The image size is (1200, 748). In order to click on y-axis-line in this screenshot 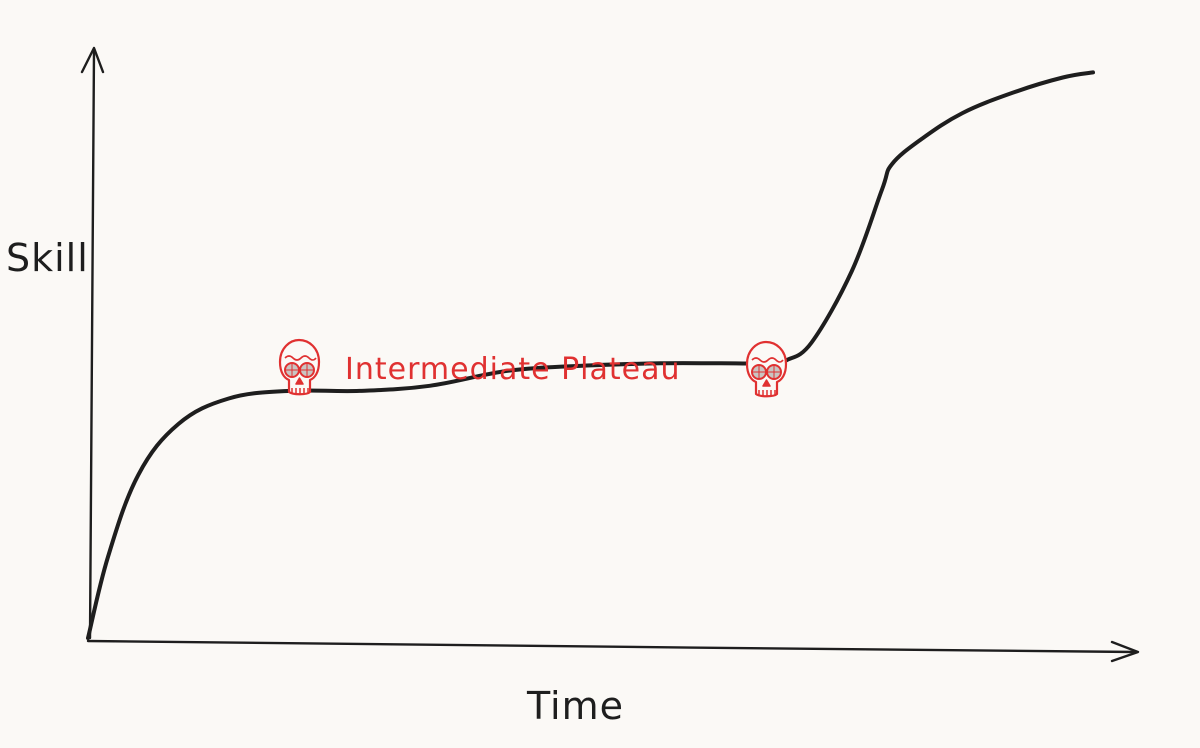, I will do `click(92, 344)`.